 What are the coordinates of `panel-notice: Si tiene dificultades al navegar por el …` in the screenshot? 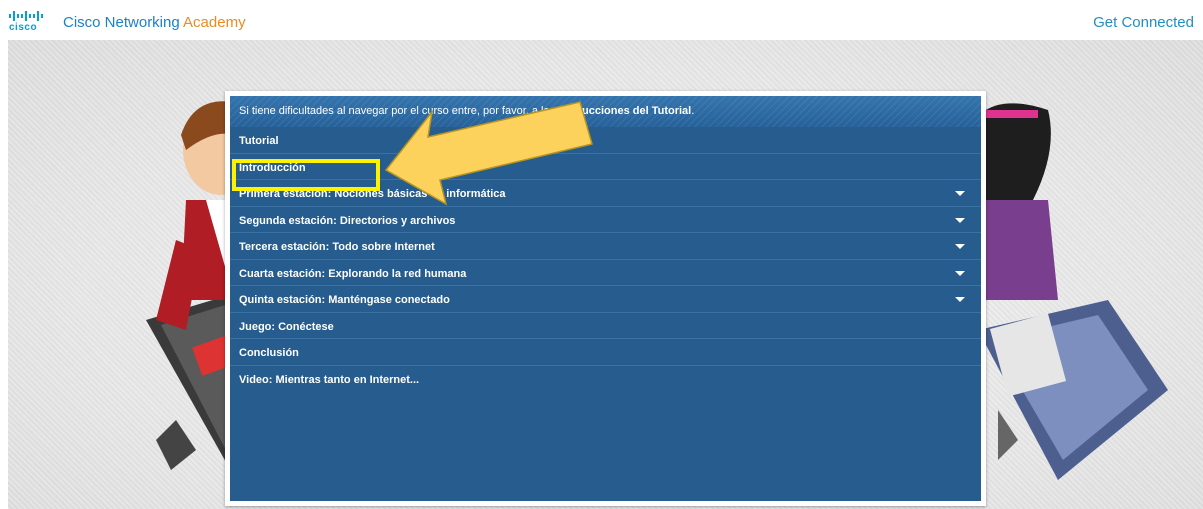 It's located at (605, 111).